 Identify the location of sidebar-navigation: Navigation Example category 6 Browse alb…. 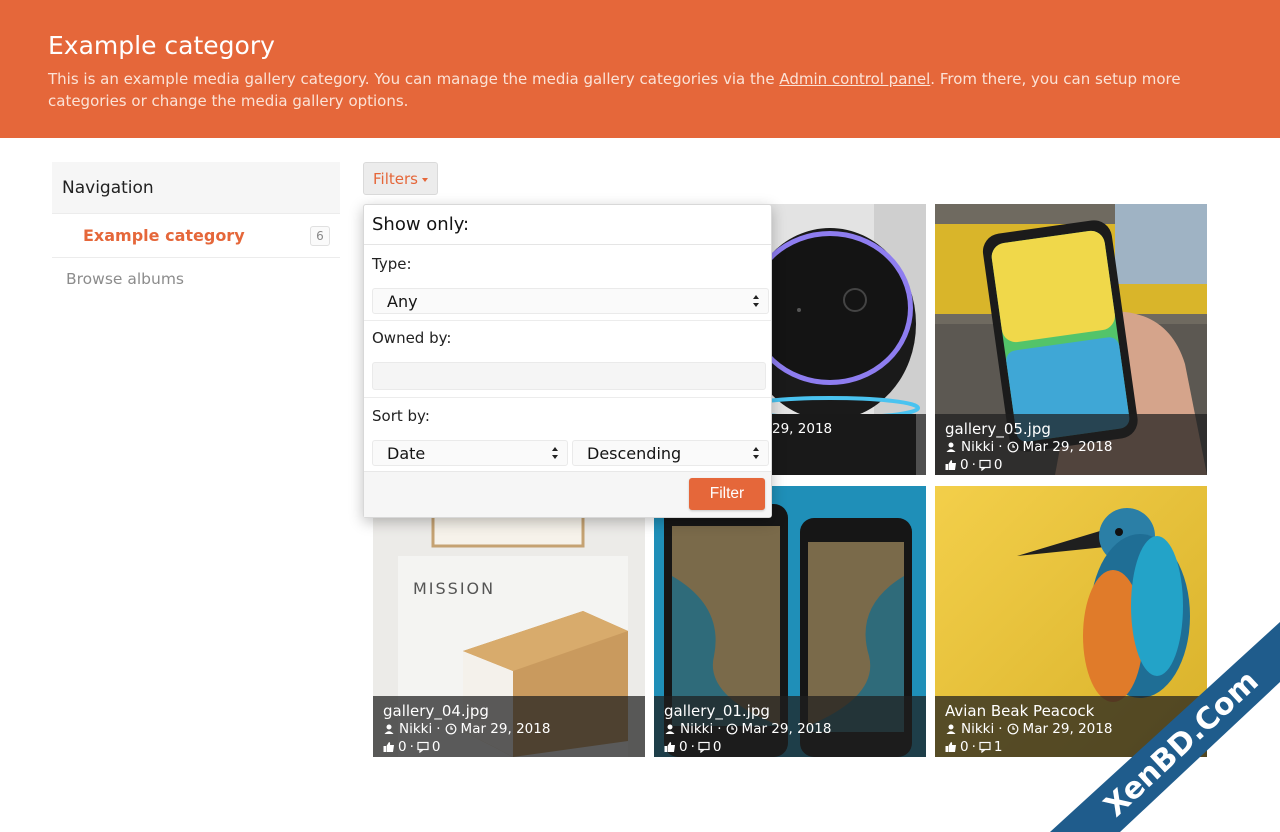
(196, 231).